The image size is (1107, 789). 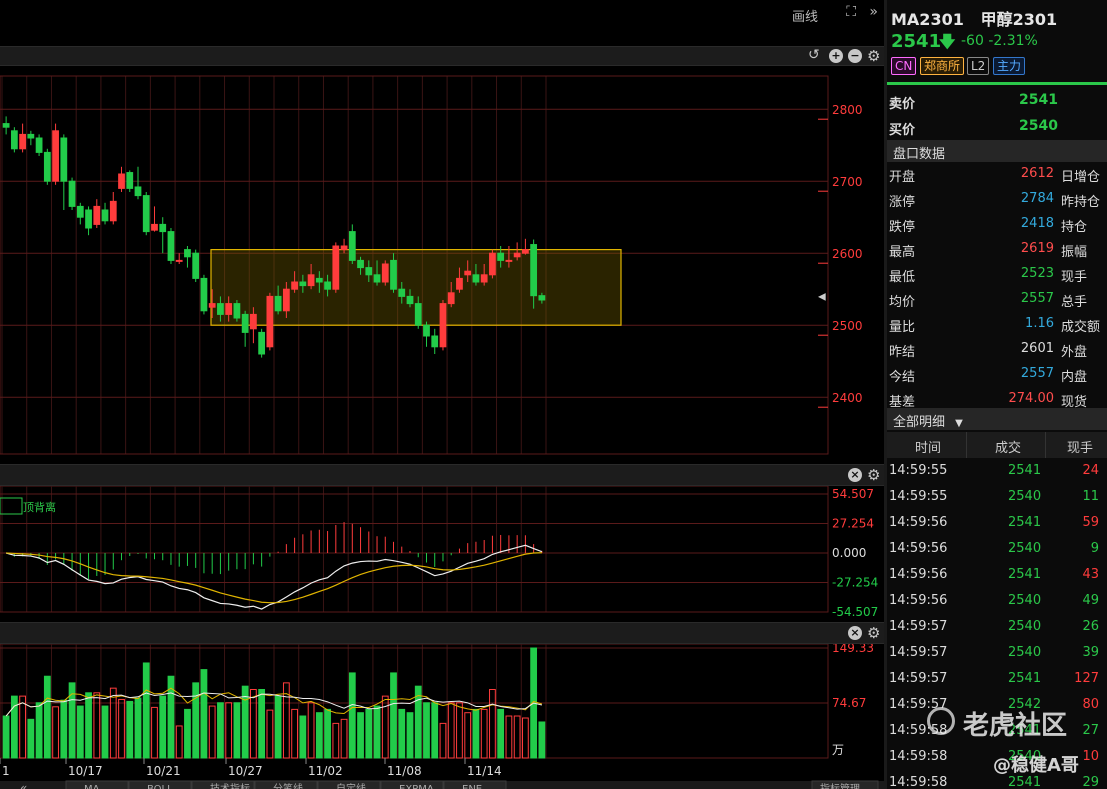 What do you see at coordinates (1025, 496) in the screenshot?
I see `trade-price: 2540` at bounding box center [1025, 496].